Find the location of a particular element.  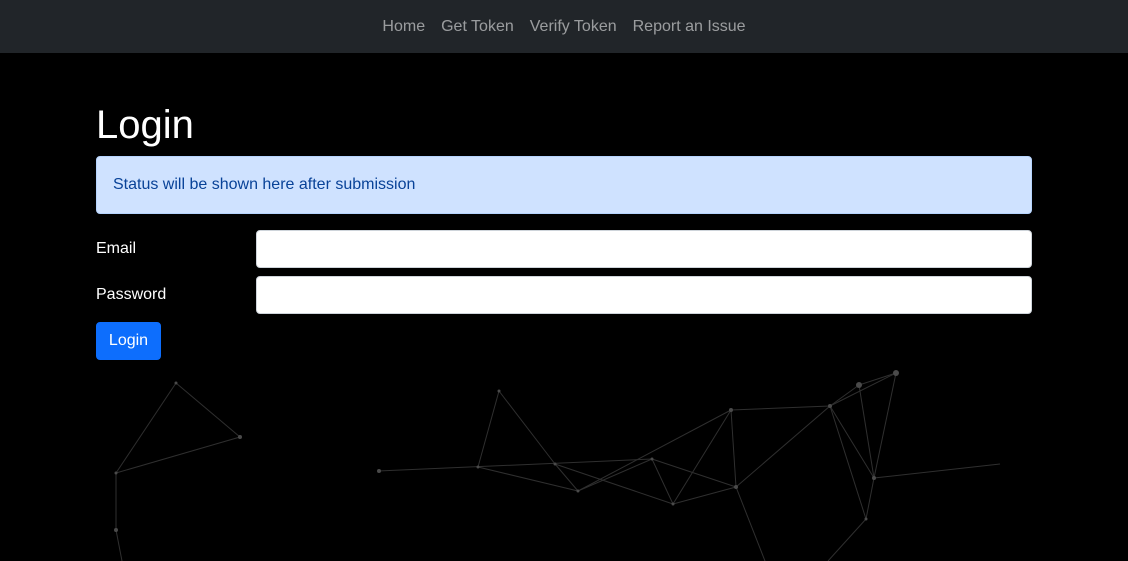

email-label: Email is located at coordinates (116, 248).